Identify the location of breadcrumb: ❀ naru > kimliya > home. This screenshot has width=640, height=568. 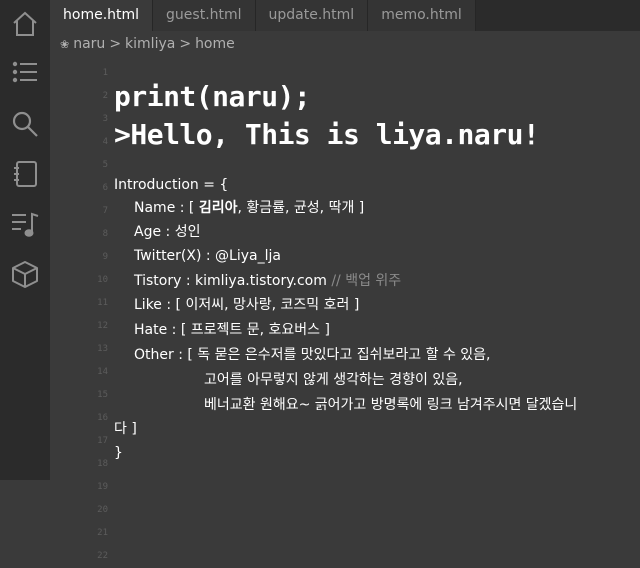
(147, 44).